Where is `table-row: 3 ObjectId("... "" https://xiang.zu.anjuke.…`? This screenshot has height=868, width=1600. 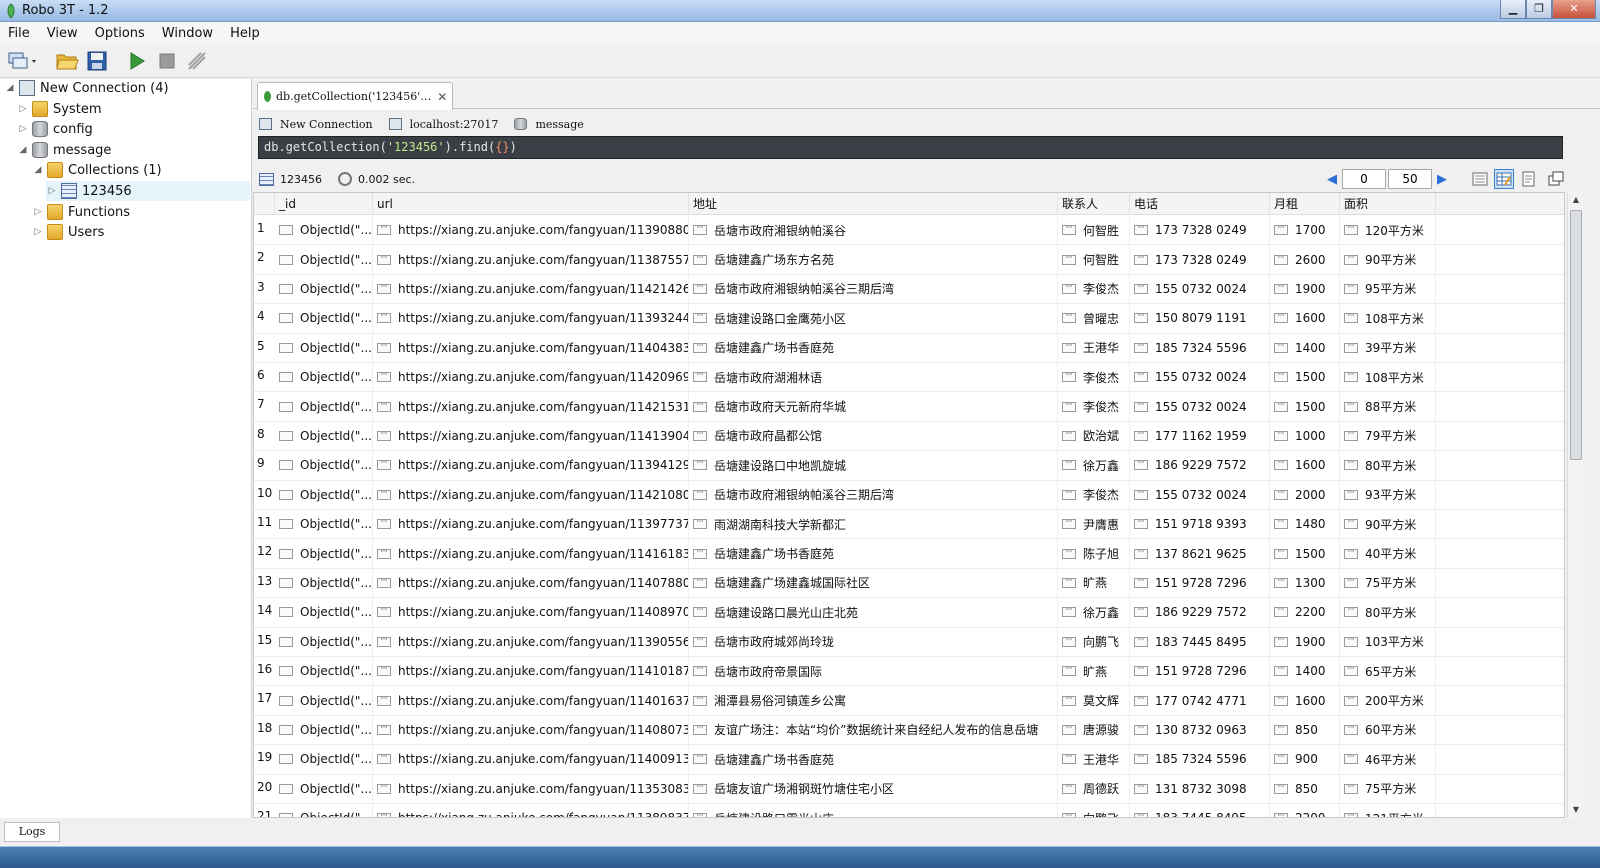
table-row: 3 ObjectId("... "" https://xiang.zu.anjuke.… is located at coordinates (909, 289).